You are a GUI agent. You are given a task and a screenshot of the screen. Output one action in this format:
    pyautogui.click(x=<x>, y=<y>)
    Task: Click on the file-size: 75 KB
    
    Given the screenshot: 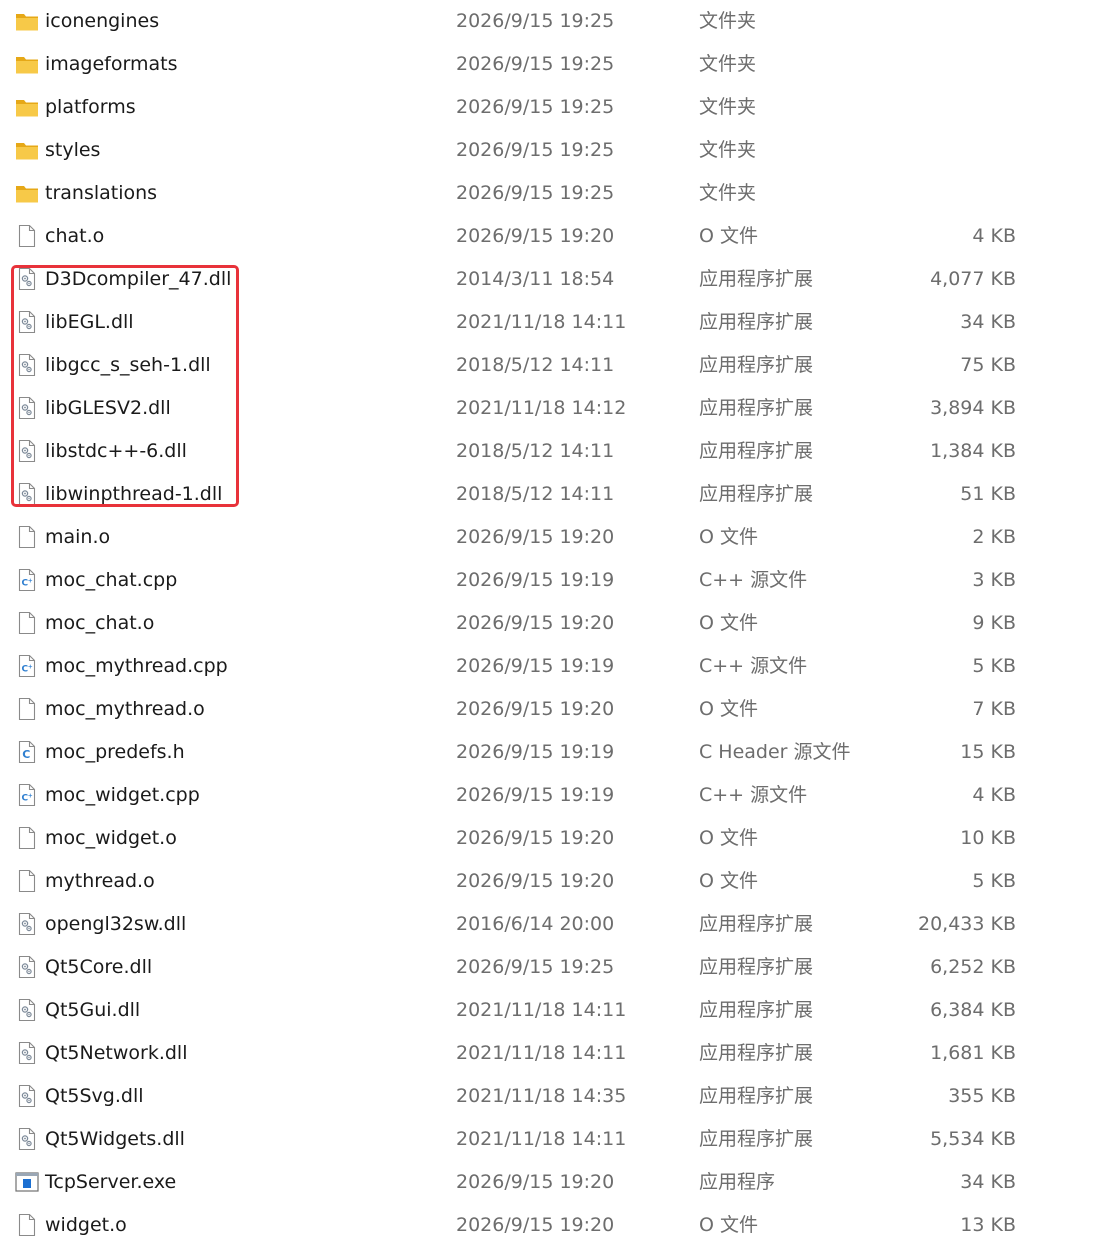 What is the action you would take?
    pyautogui.click(x=988, y=365)
    